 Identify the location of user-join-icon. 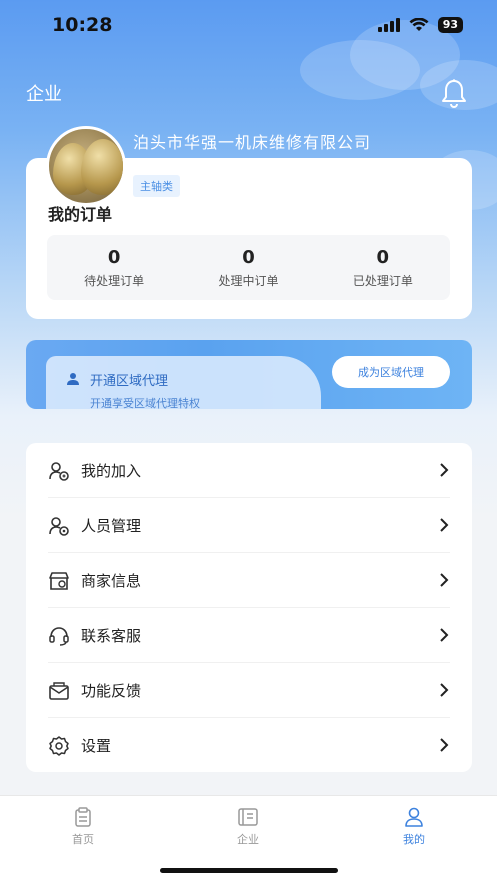
(59, 471).